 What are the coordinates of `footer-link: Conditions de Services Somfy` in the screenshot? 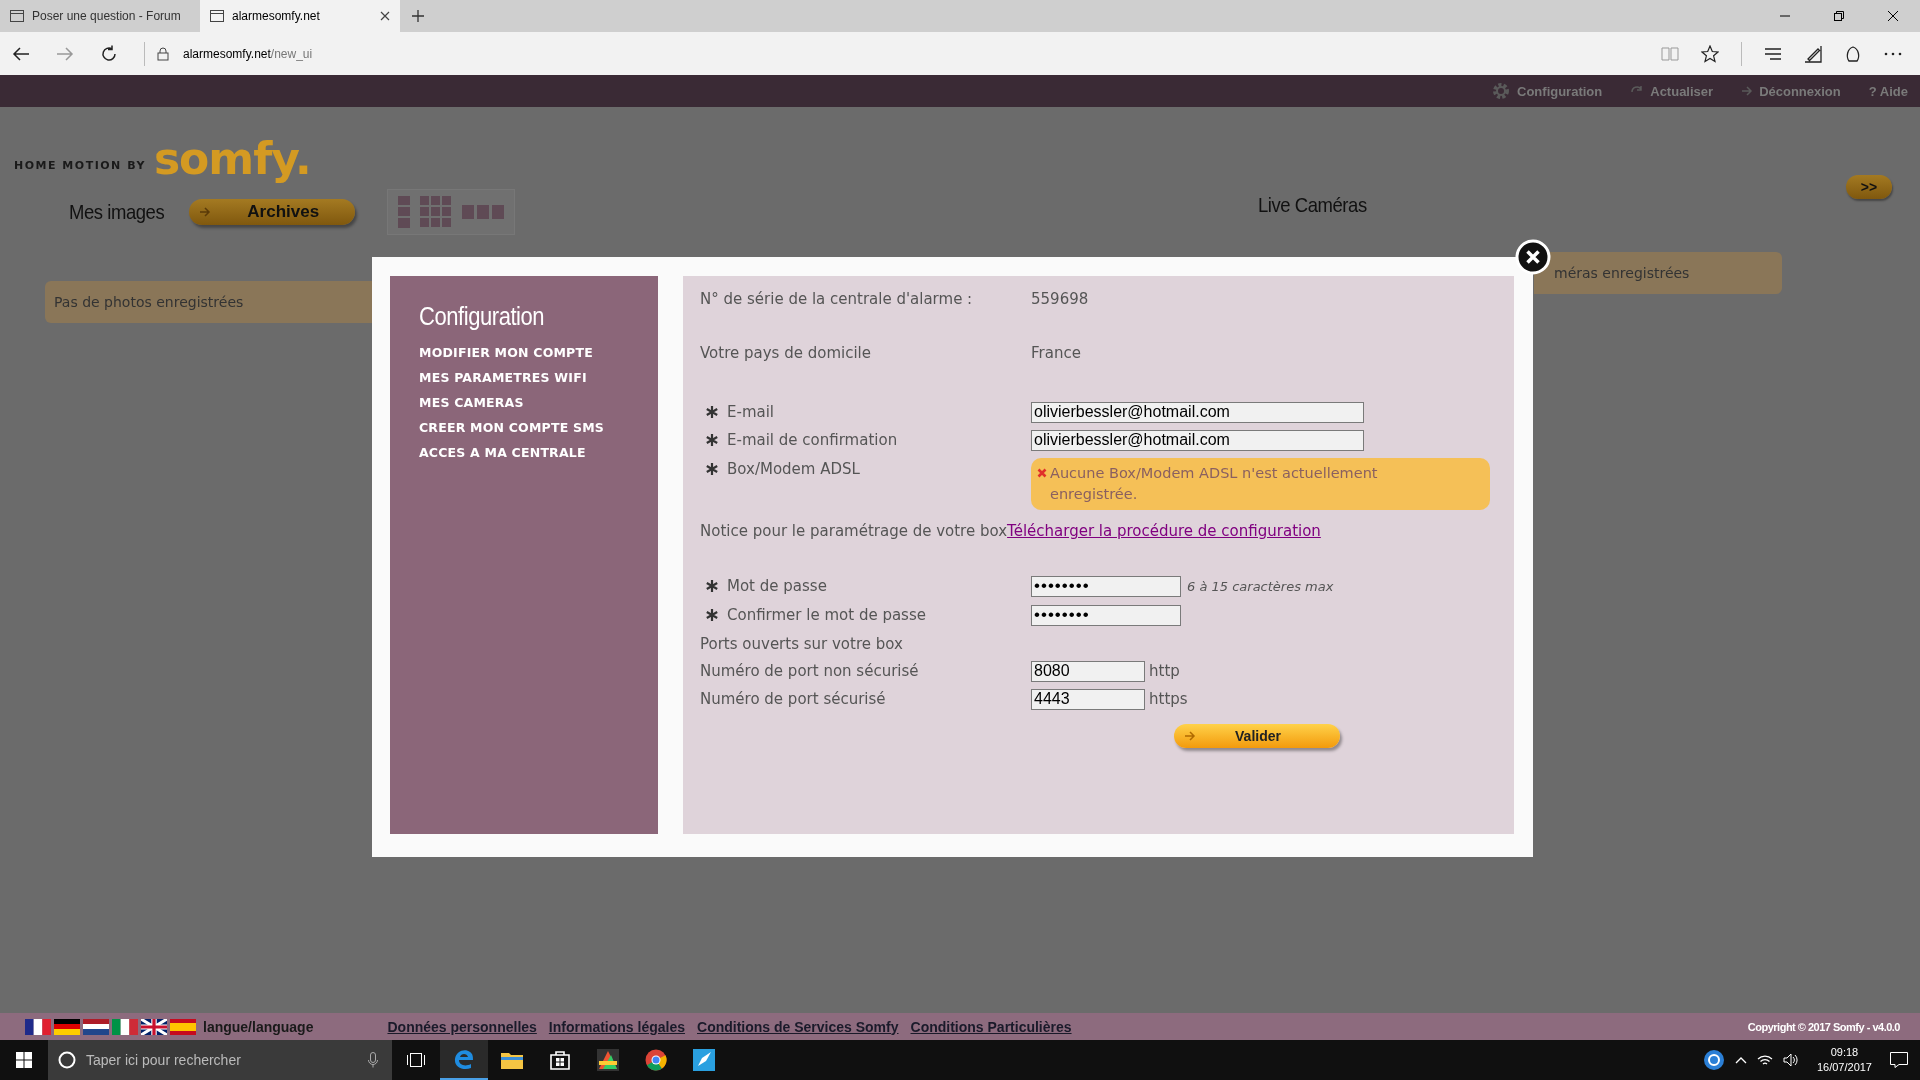 It's located at (798, 1026).